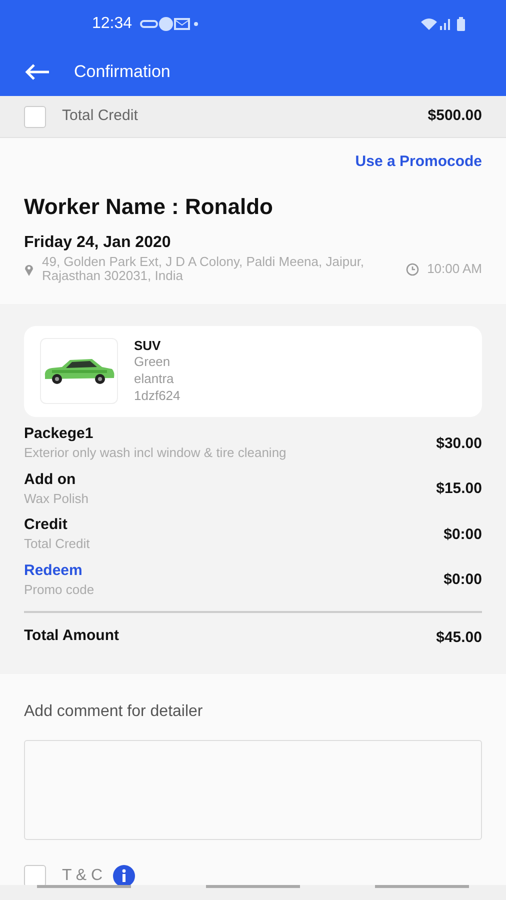  What do you see at coordinates (100, 116) in the screenshot?
I see `credit-label: Total Credit` at bounding box center [100, 116].